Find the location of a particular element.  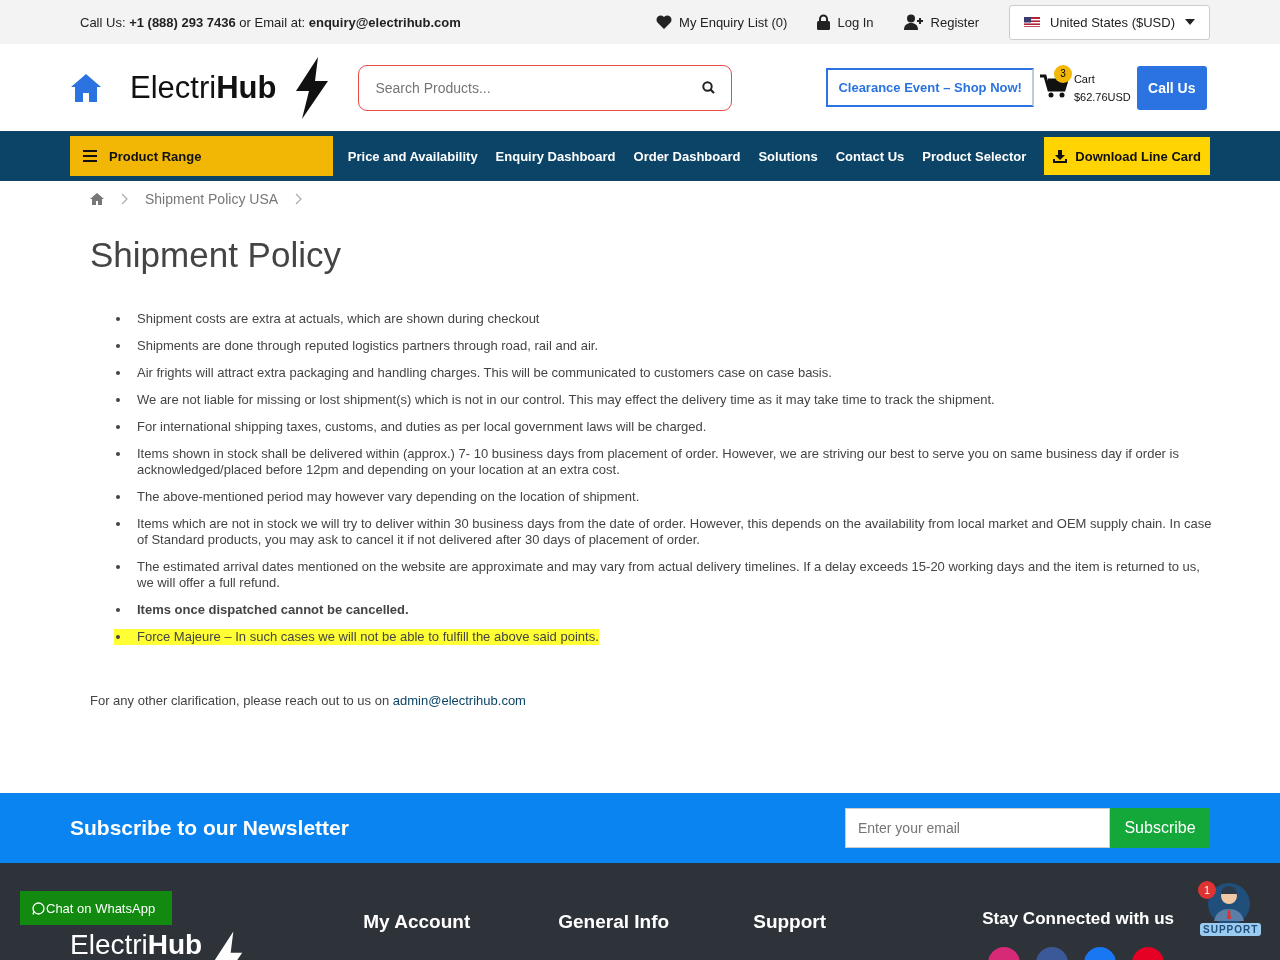

flag-icon is located at coordinates (1032, 22).